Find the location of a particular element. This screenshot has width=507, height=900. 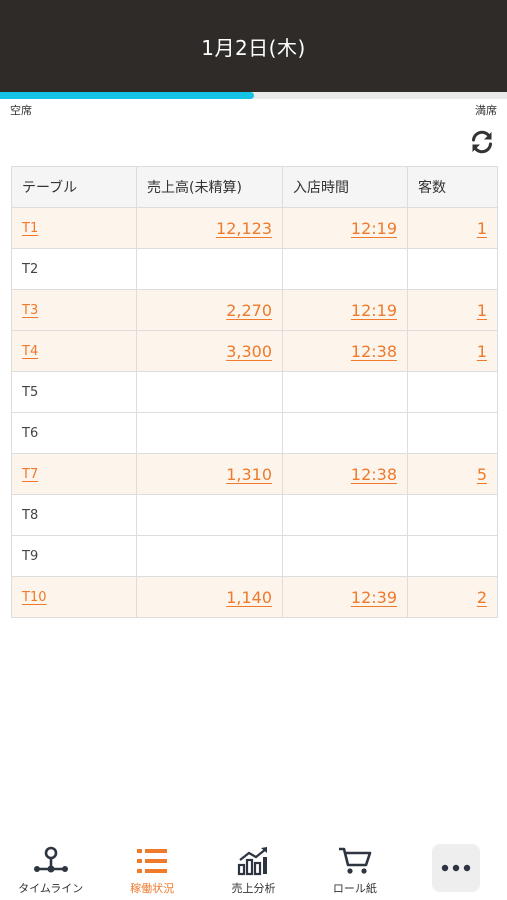

refresh-icon is located at coordinates (482, 142).